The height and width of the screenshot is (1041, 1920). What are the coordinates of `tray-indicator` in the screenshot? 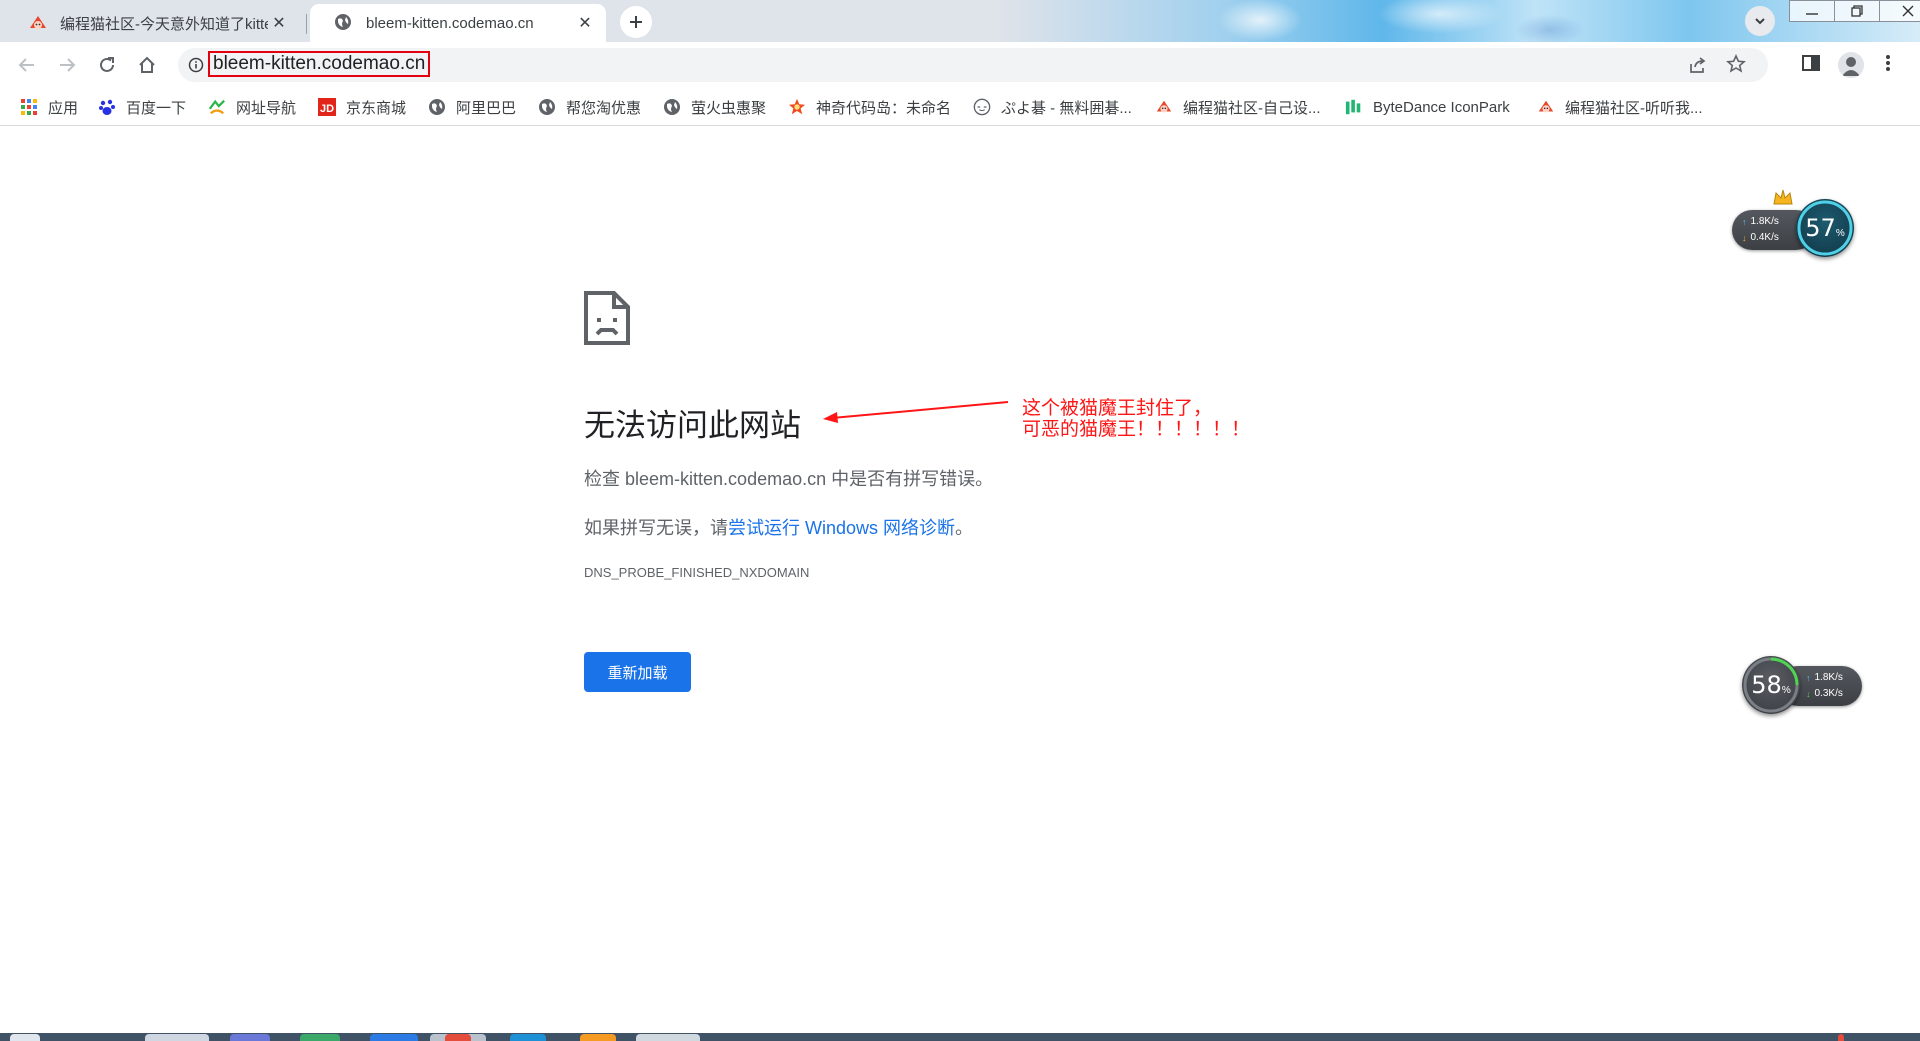 It's located at (1841, 1037).